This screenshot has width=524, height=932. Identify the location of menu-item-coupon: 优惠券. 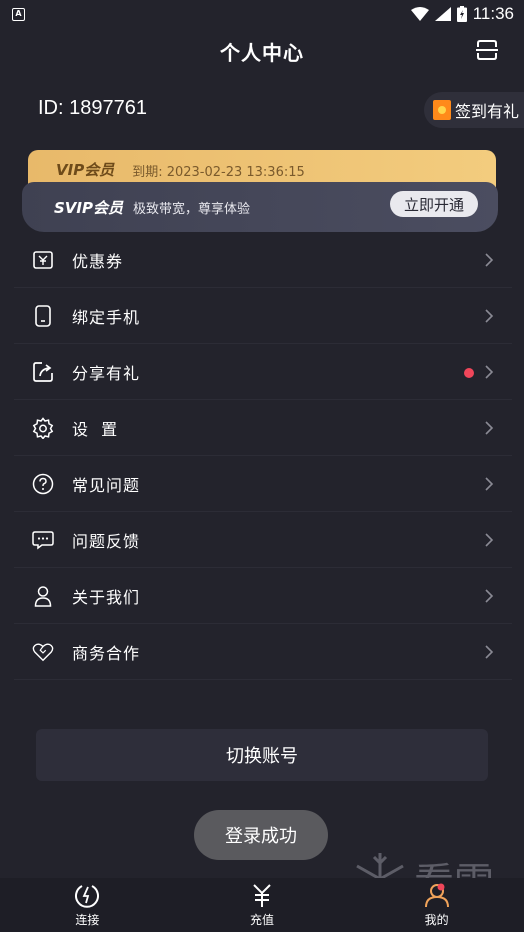
(263, 260).